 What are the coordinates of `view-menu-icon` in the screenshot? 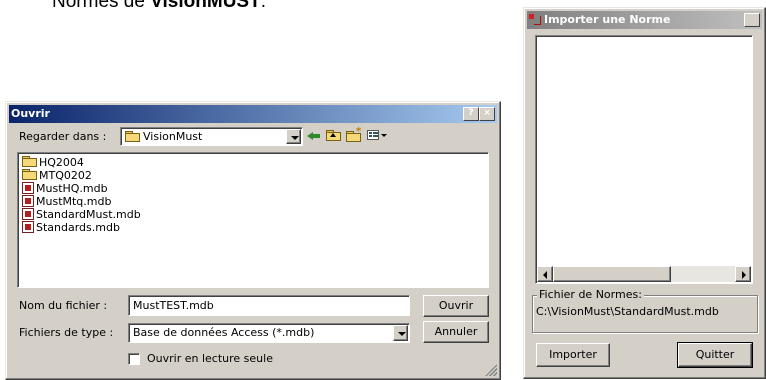 It's located at (378, 135).